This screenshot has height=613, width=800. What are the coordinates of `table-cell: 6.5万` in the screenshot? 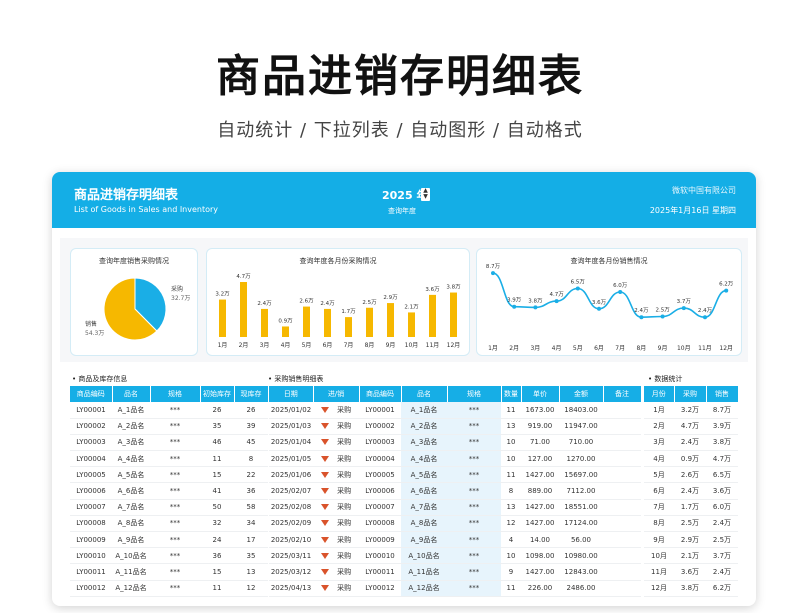 It's located at (722, 475).